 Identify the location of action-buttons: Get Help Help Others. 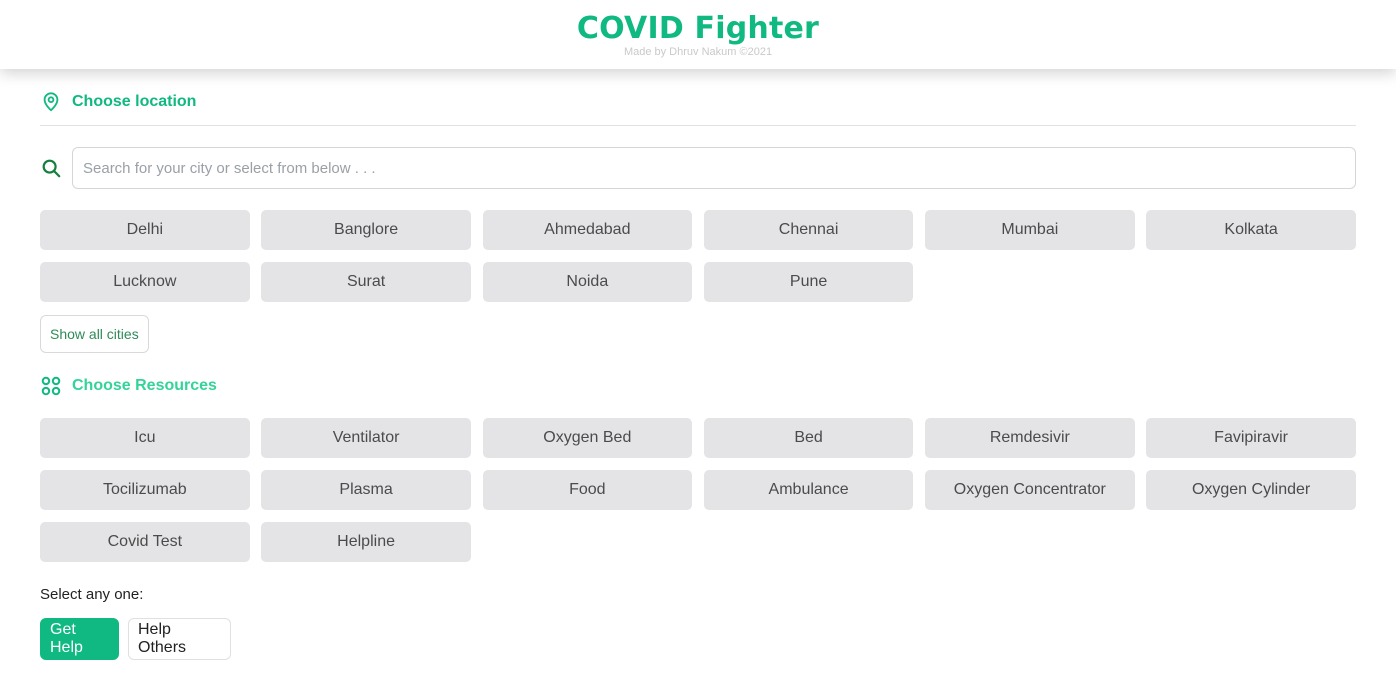
(135, 639).